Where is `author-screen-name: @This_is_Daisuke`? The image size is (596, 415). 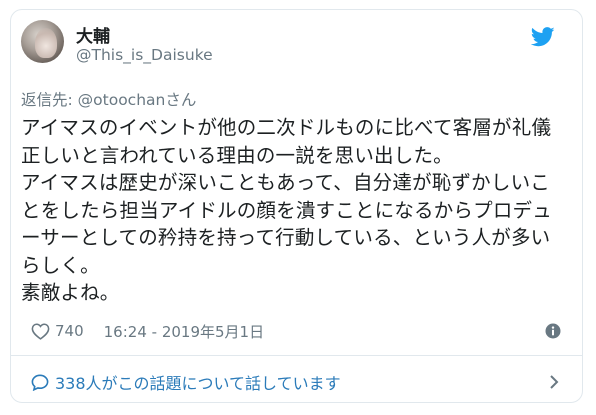
author-screen-name: @This_is_Daisuke is located at coordinates (144, 55).